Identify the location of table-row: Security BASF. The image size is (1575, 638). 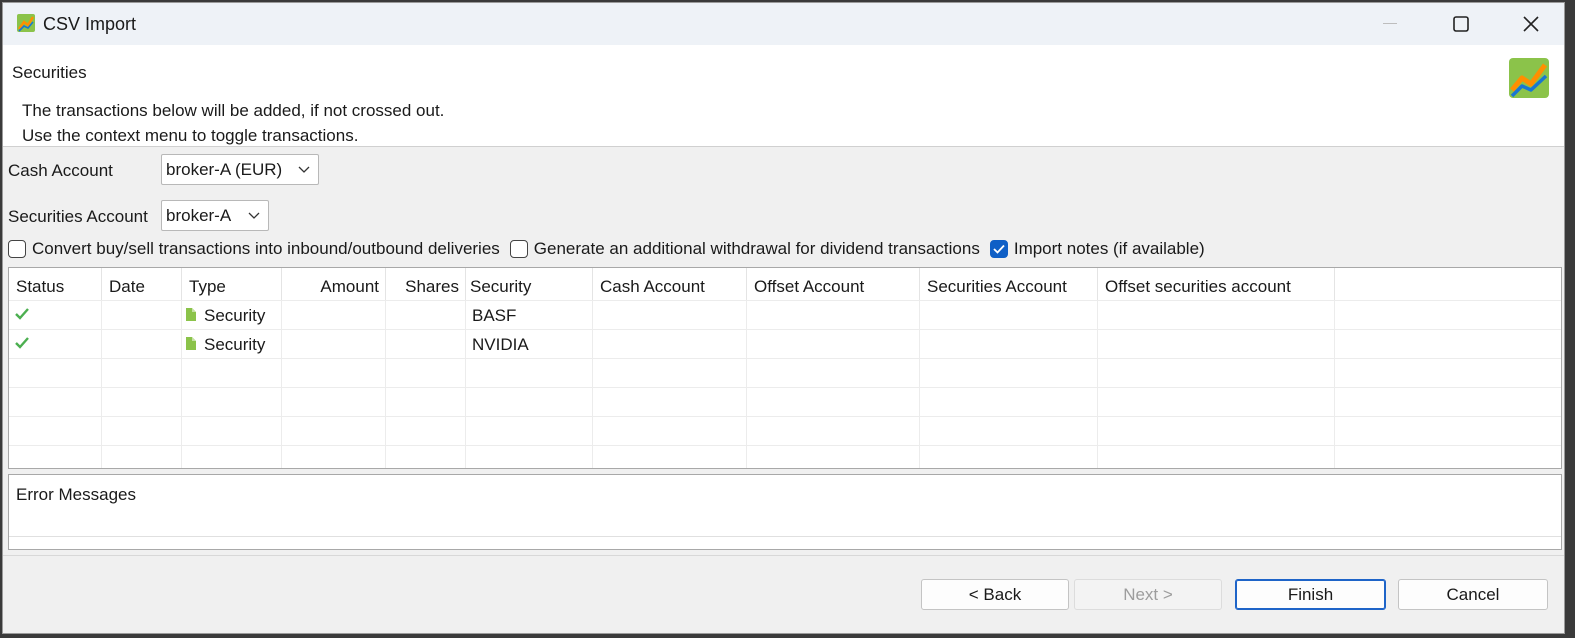
(785, 315).